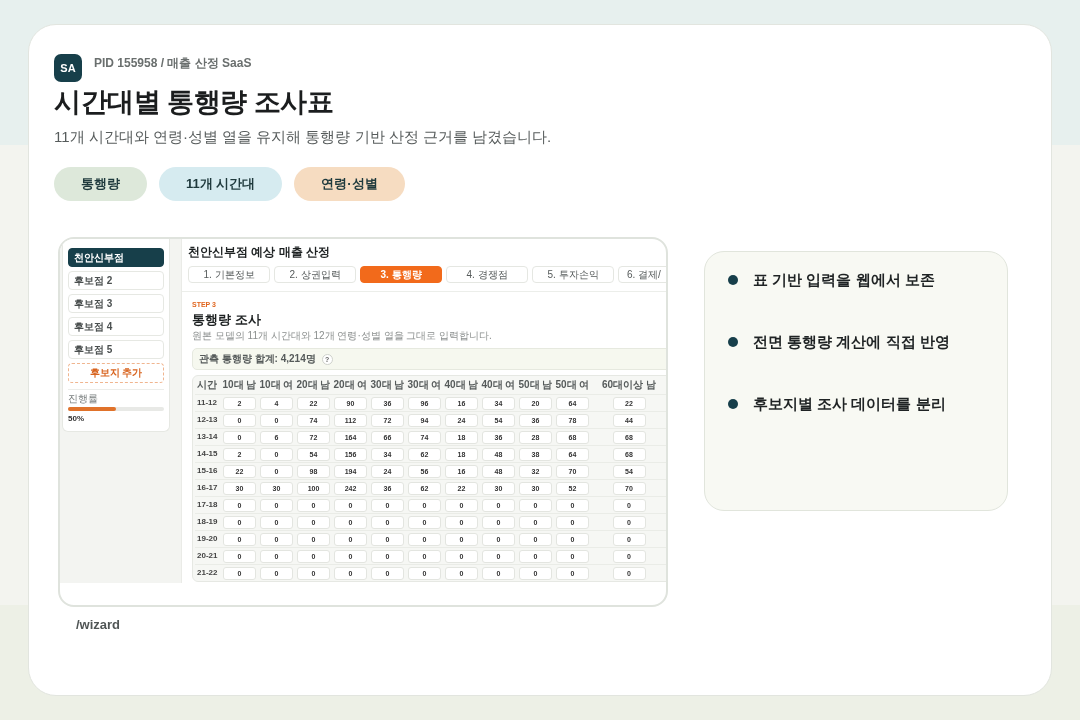 The height and width of the screenshot is (720, 1080). Describe the element at coordinates (98, 625) in the screenshot. I see `url-caption: /wizard` at that location.